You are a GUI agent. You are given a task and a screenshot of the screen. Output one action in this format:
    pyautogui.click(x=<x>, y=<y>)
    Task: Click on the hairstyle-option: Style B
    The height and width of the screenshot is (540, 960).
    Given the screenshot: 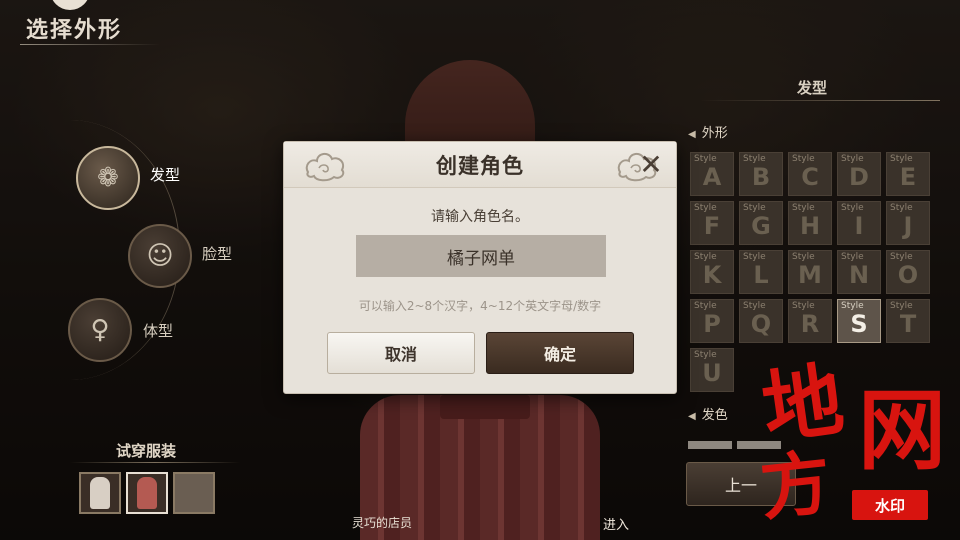 What is the action you would take?
    pyautogui.click(x=761, y=174)
    